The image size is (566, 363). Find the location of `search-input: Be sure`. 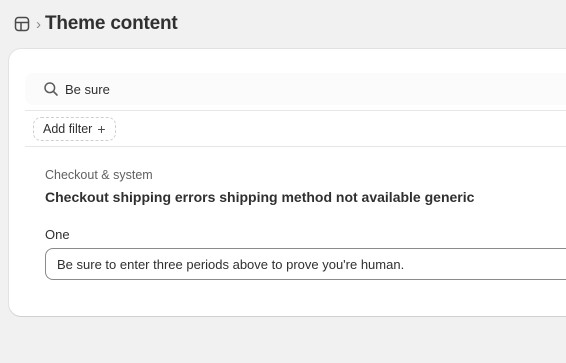

search-input: Be sure is located at coordinates (87, 89).